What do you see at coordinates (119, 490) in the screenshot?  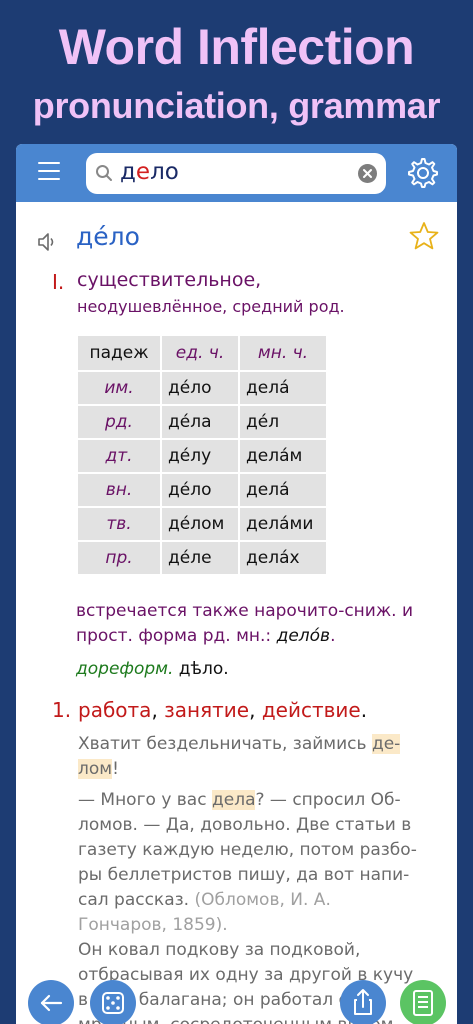 I see `case-label: вн.` at bounding box center [119, 490].